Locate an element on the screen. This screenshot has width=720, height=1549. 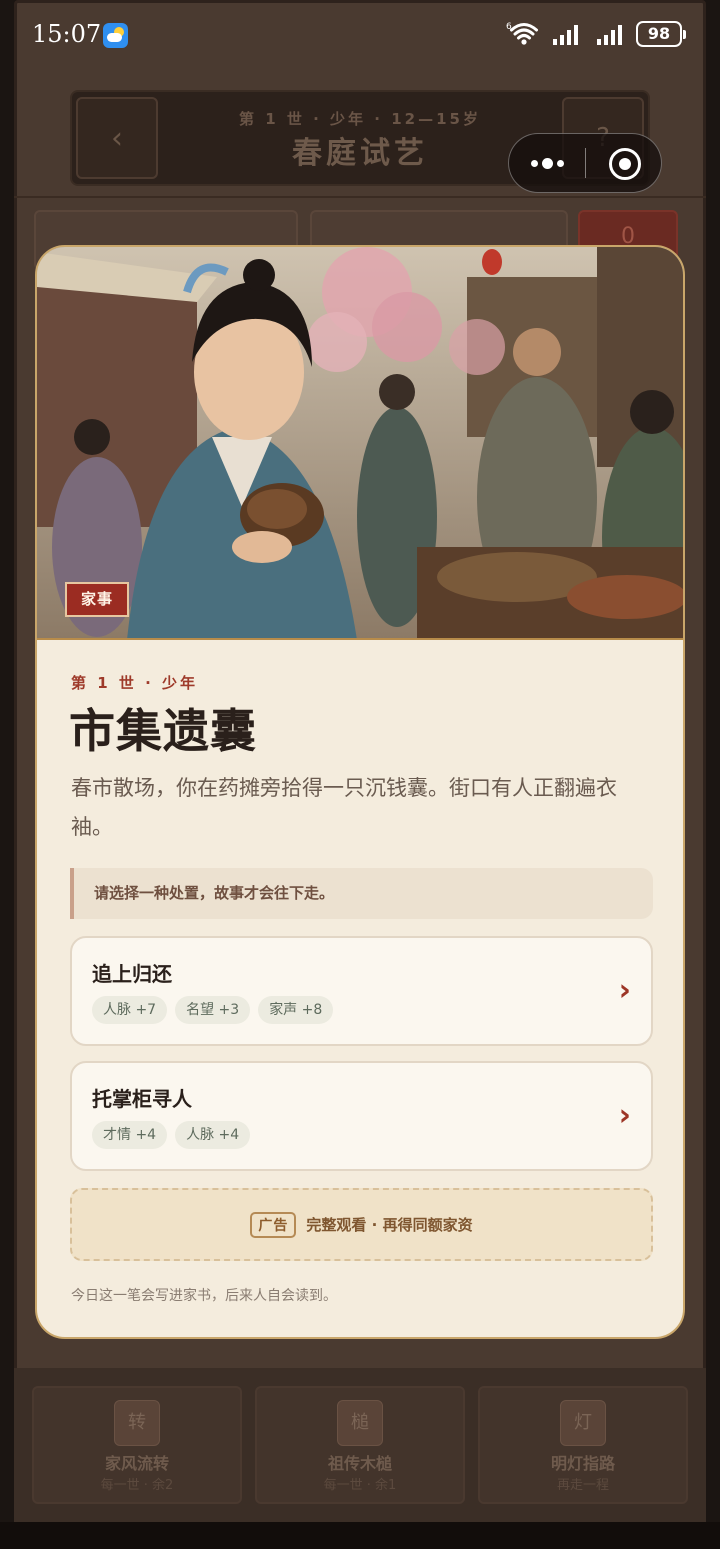
choice-effects: 人脉 +7 名望 +3 家声 +8 is located at coordinates (213, 1010).